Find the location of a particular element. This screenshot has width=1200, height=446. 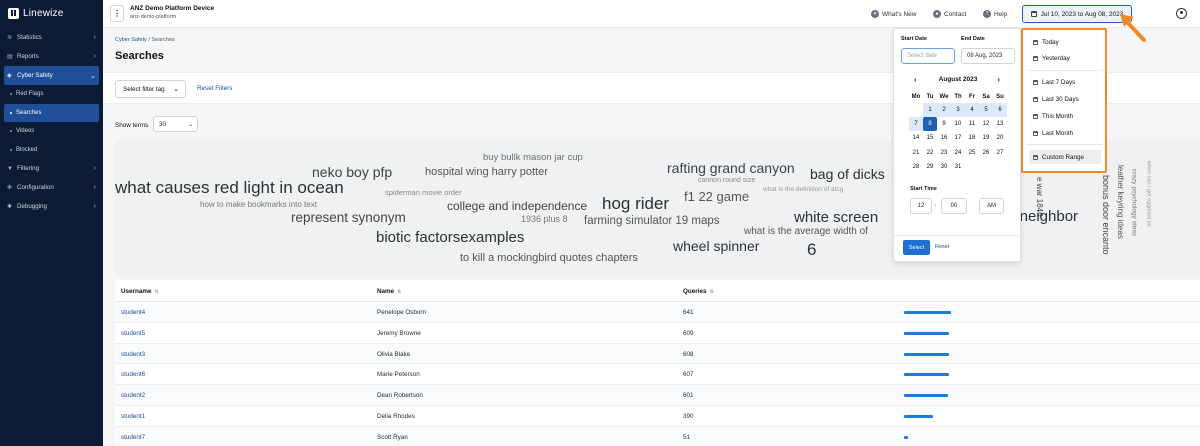

calendar-day: 3 is located at coordinates (958, 110).